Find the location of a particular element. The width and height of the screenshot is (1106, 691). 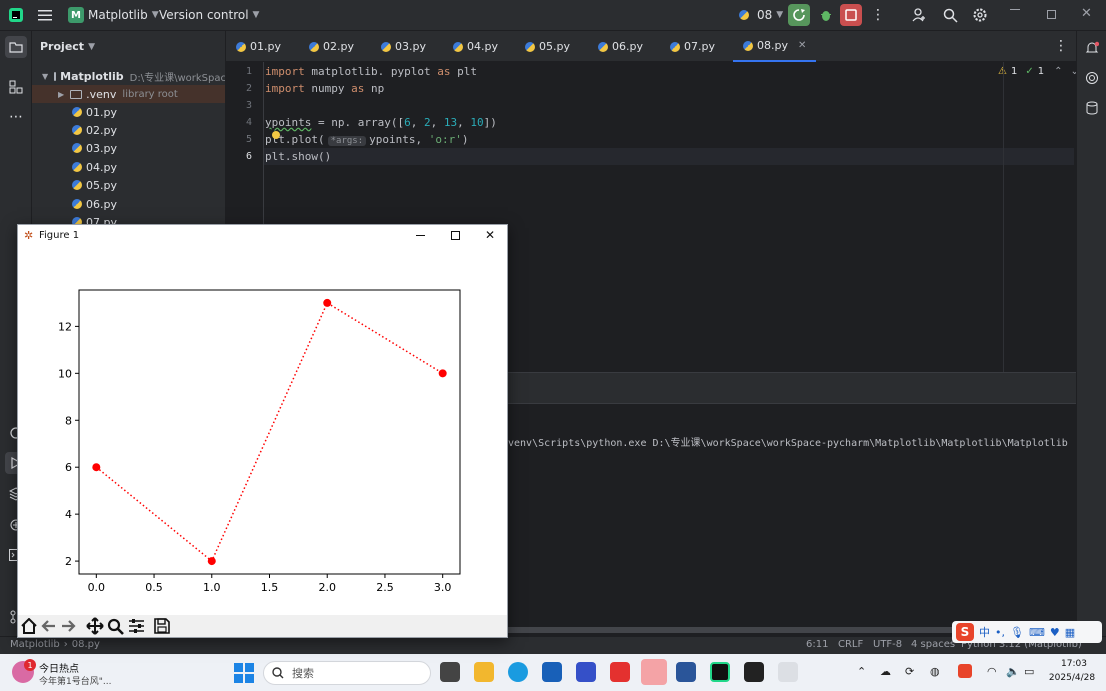

sync-icon: ⟳ is located at coordinates (909, 671).